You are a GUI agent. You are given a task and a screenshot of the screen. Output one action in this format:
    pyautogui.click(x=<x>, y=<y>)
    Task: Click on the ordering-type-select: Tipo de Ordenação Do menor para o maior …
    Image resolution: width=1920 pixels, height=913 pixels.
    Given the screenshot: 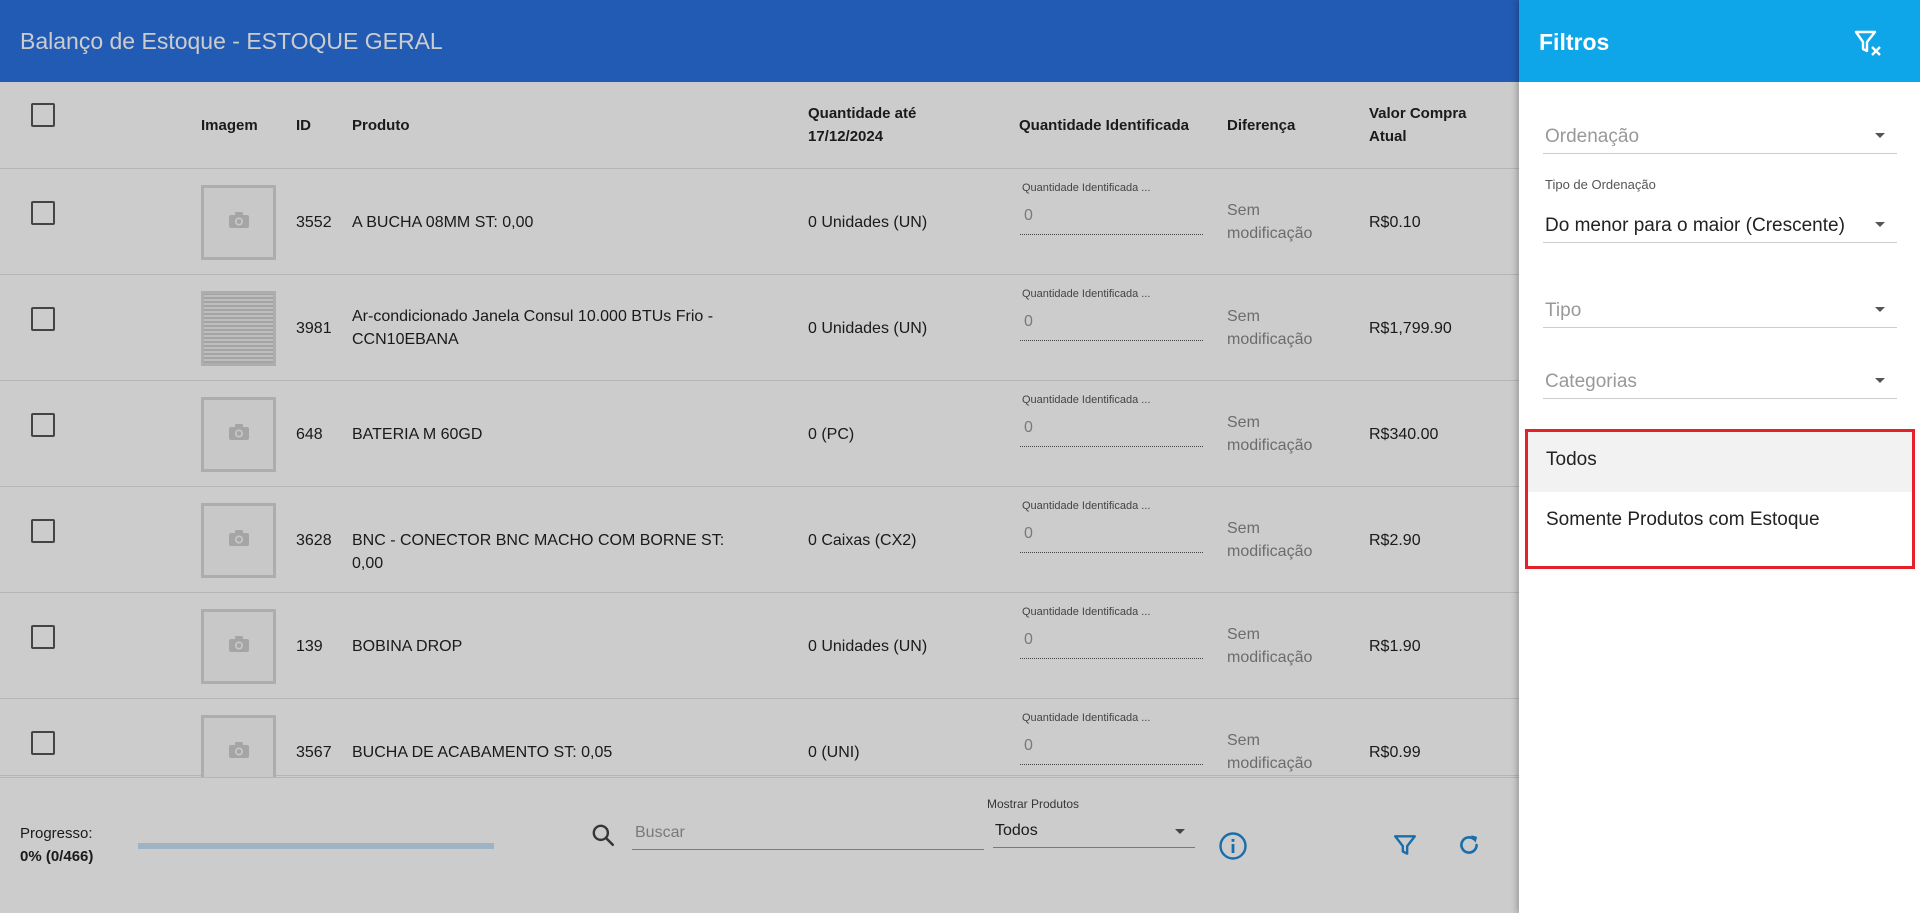 What is the action you would take?
    pyautogui.click(x=1720, y=210)
    